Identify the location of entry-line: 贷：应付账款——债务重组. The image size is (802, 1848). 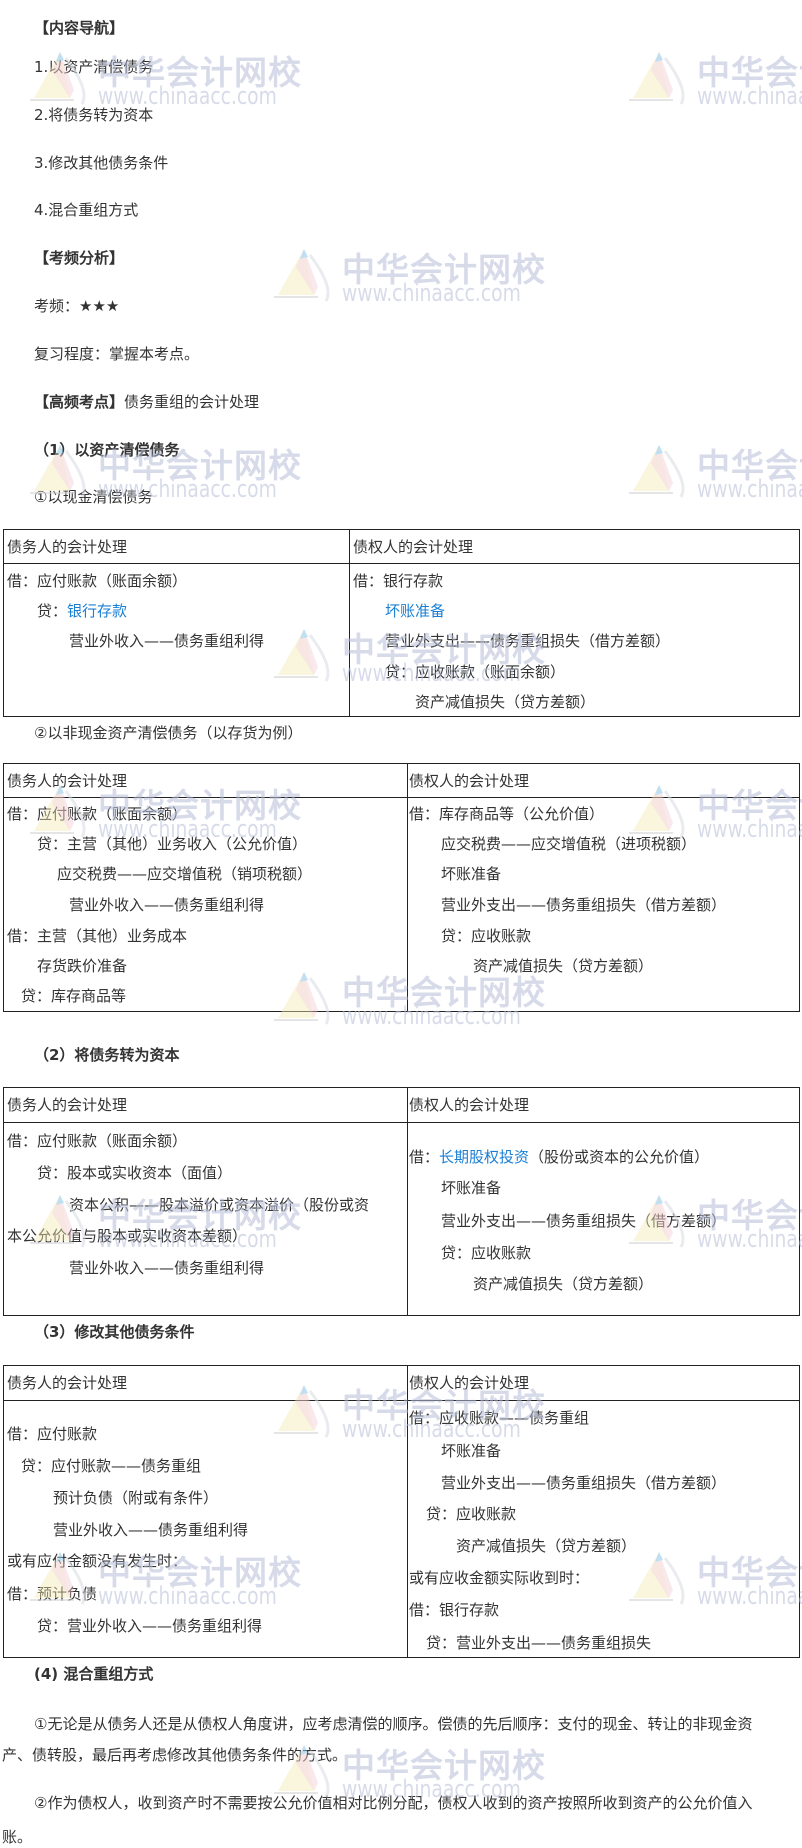
(111, 1466).